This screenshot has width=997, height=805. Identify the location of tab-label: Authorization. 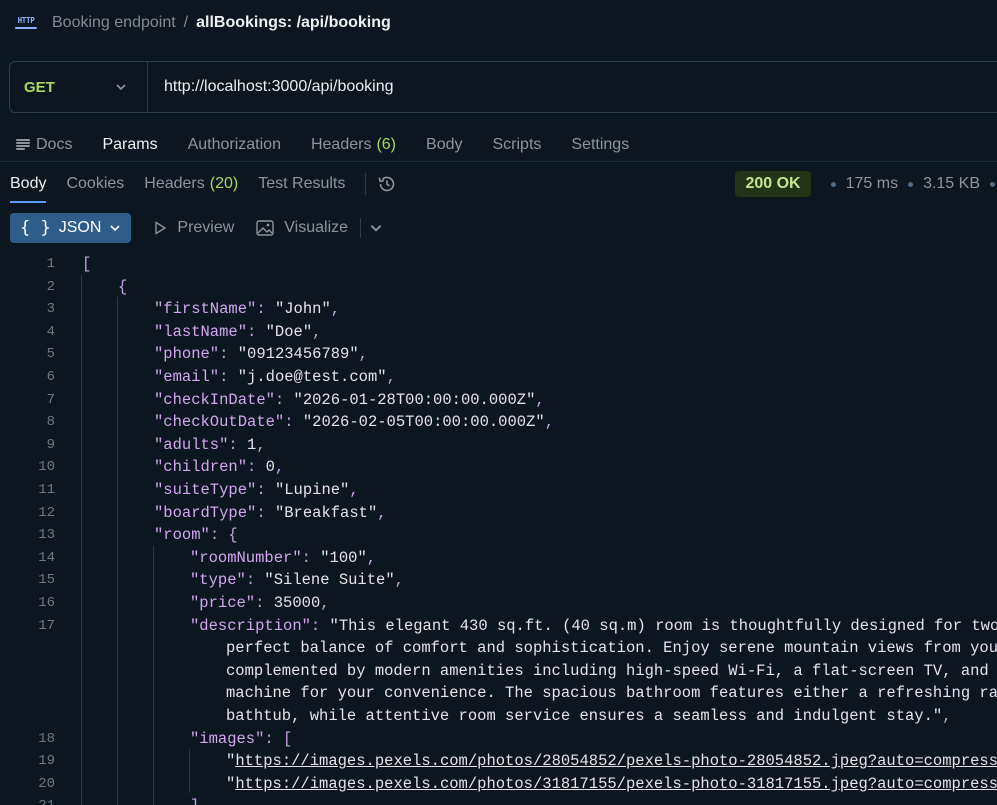
(234, 144).